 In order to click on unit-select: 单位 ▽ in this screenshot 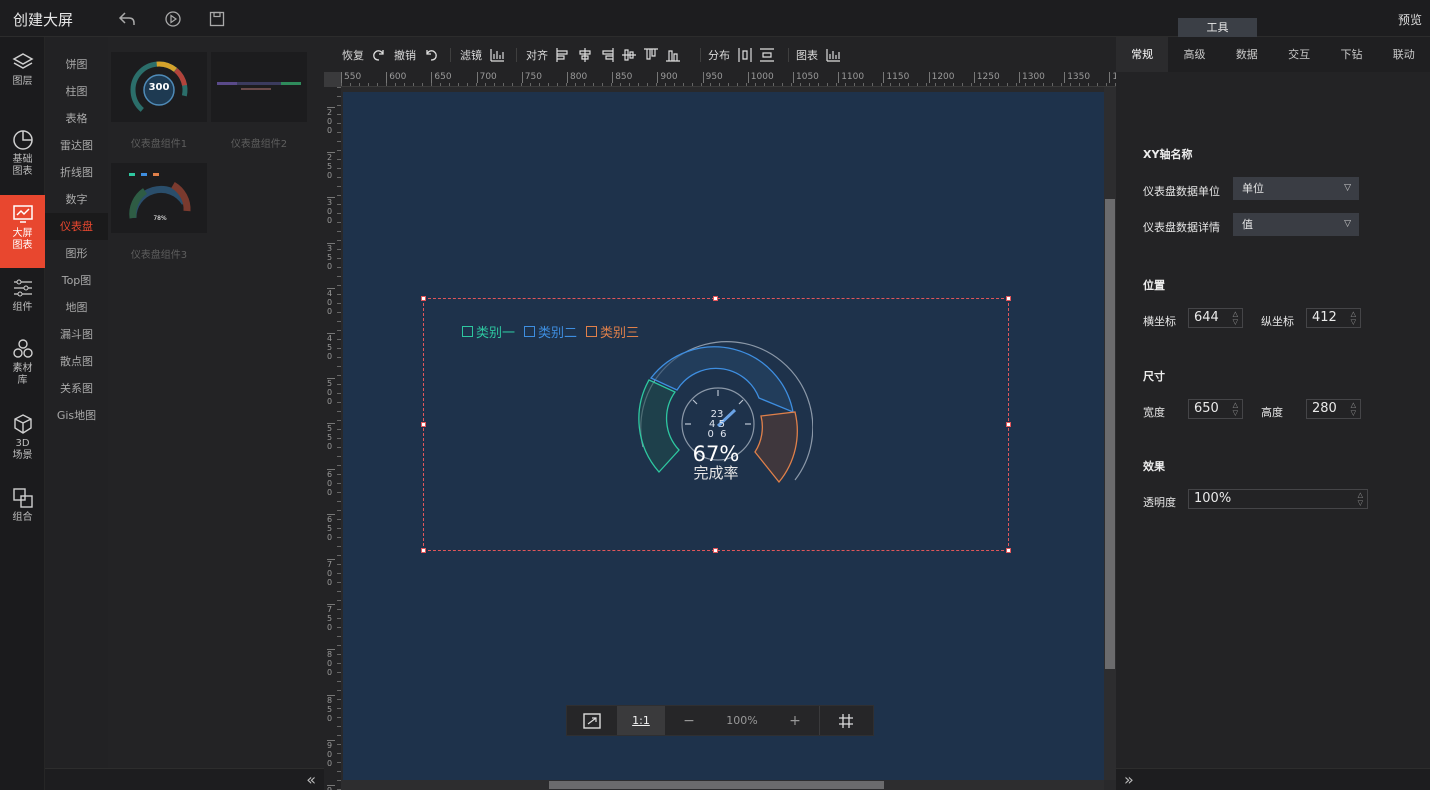, I will do `click(1296, 188)`.